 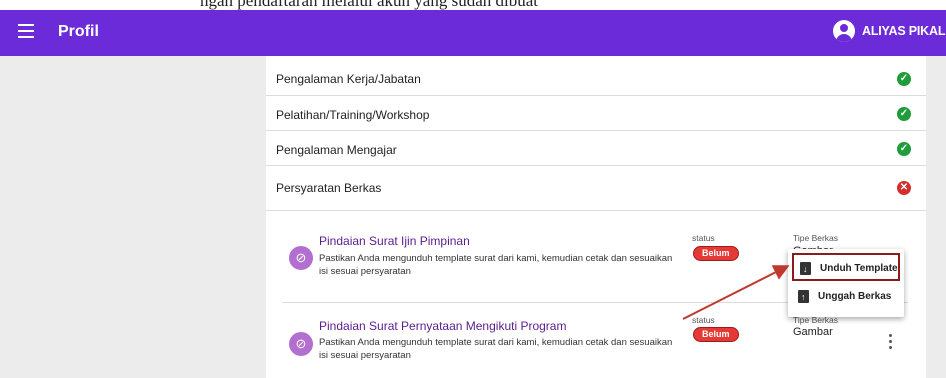 What do you see at coordinates (816, 238) in the screenshot?
I see `file-type-label: Tipe Berkas` at bounding box center [816, 238].